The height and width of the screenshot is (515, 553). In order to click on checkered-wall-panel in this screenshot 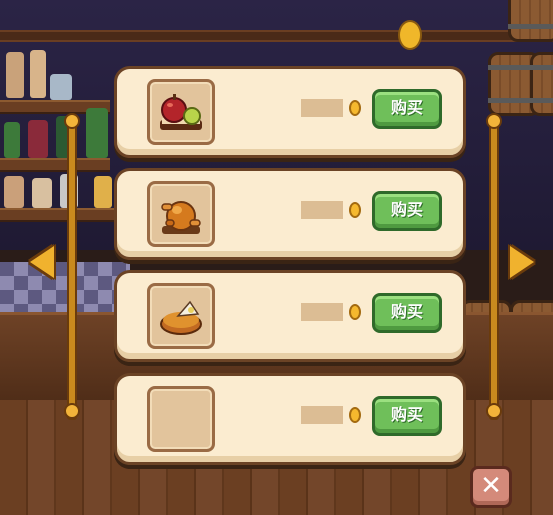, I will do `click(65, 287)`.